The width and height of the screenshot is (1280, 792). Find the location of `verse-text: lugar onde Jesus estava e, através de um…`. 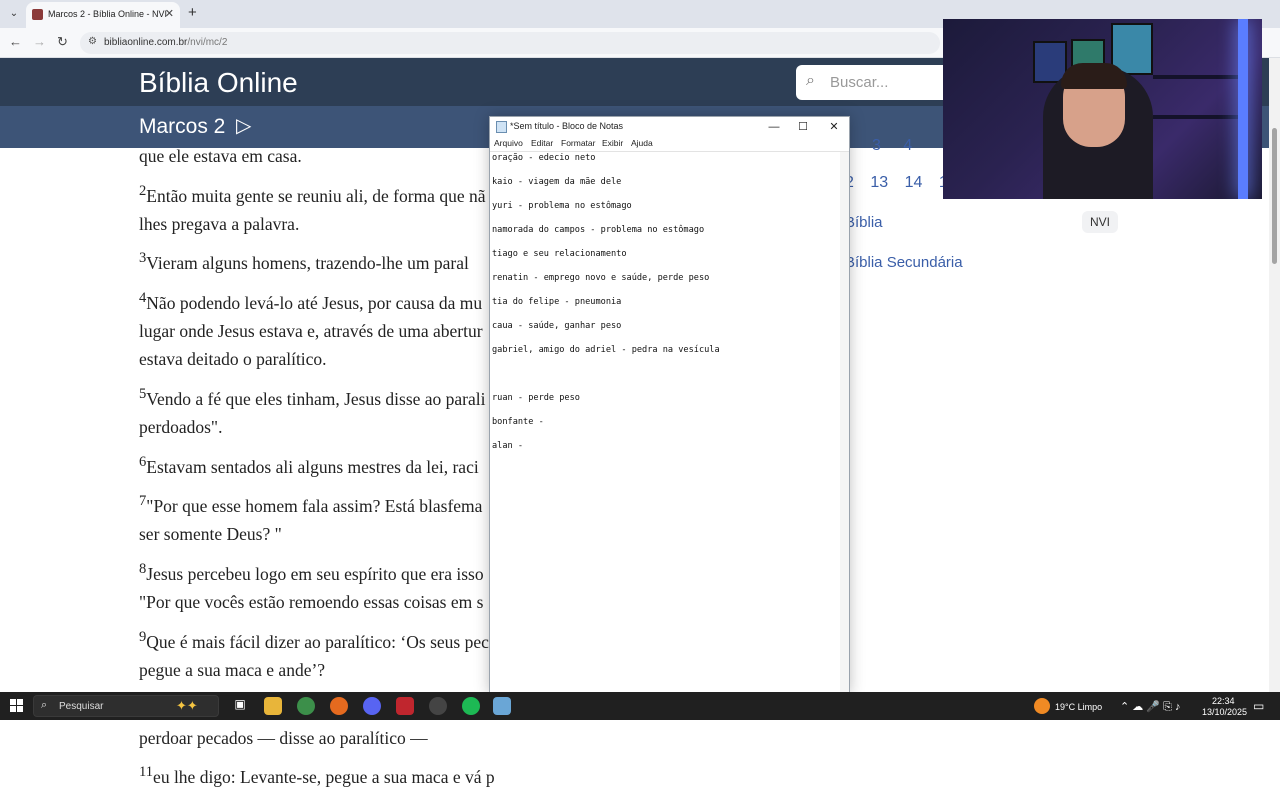

verse-text: lugar onde Jesus estava e, através de um… is located at coordinates (311, 330).